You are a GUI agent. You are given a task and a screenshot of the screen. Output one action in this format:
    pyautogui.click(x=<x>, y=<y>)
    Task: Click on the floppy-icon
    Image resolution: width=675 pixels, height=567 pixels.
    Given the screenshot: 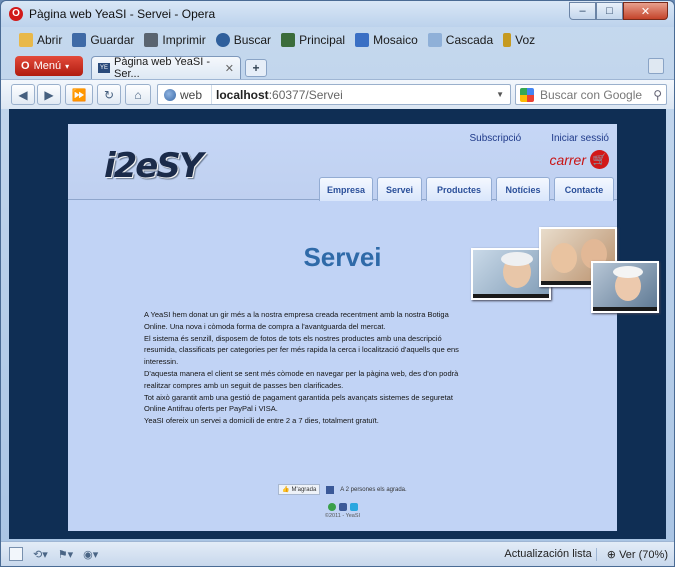 What is the action you would take?
    pyautogui.click(x=79, y=40)
    